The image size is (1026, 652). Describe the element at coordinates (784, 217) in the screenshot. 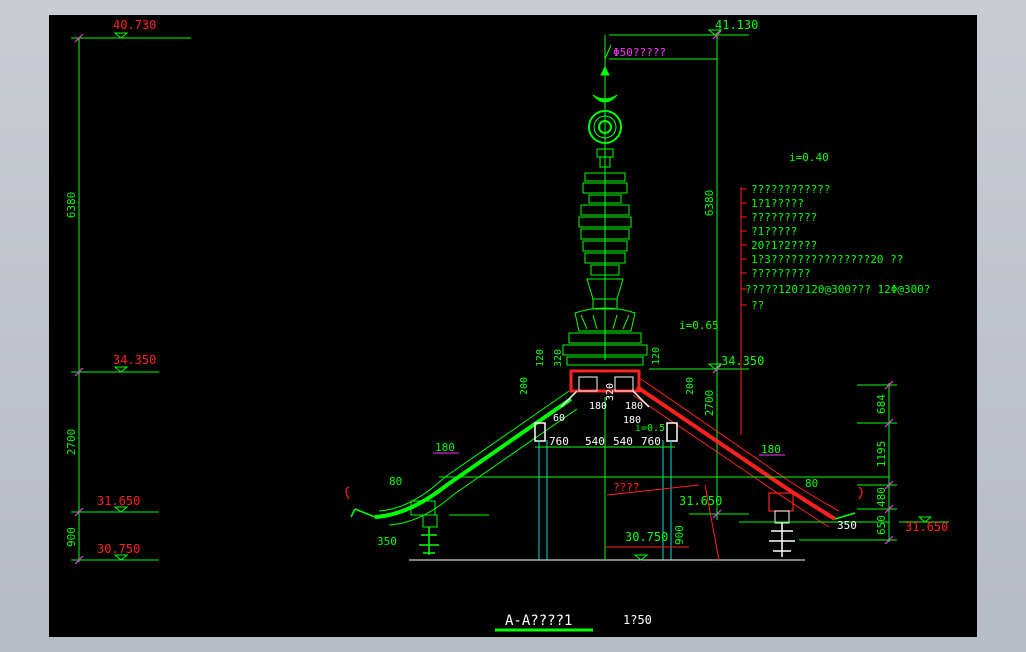

I see `note-line-3: ??????????` at that location.